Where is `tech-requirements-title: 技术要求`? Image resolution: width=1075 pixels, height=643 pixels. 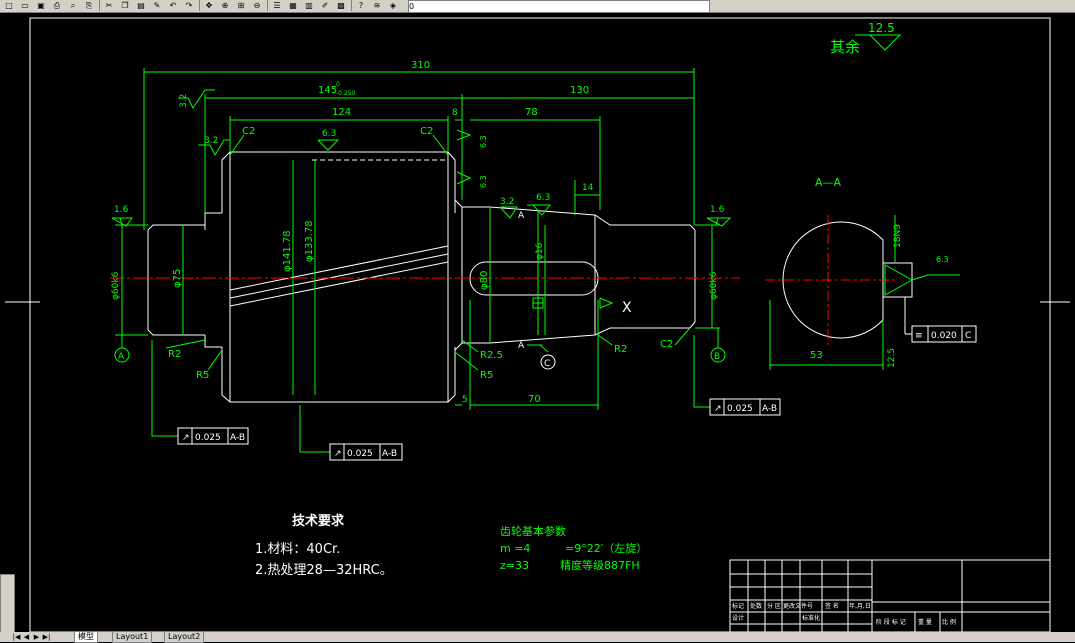 tech-requirements-title: 技术要求 is located at coordinates (318, 521).